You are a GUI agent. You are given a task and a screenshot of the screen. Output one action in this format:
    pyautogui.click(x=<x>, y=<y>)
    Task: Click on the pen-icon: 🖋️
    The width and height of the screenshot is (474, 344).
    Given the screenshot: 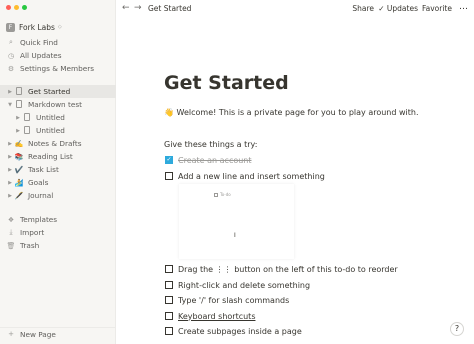 What is the action you would take?
    pyautogui.click(x=19, y=195)
    